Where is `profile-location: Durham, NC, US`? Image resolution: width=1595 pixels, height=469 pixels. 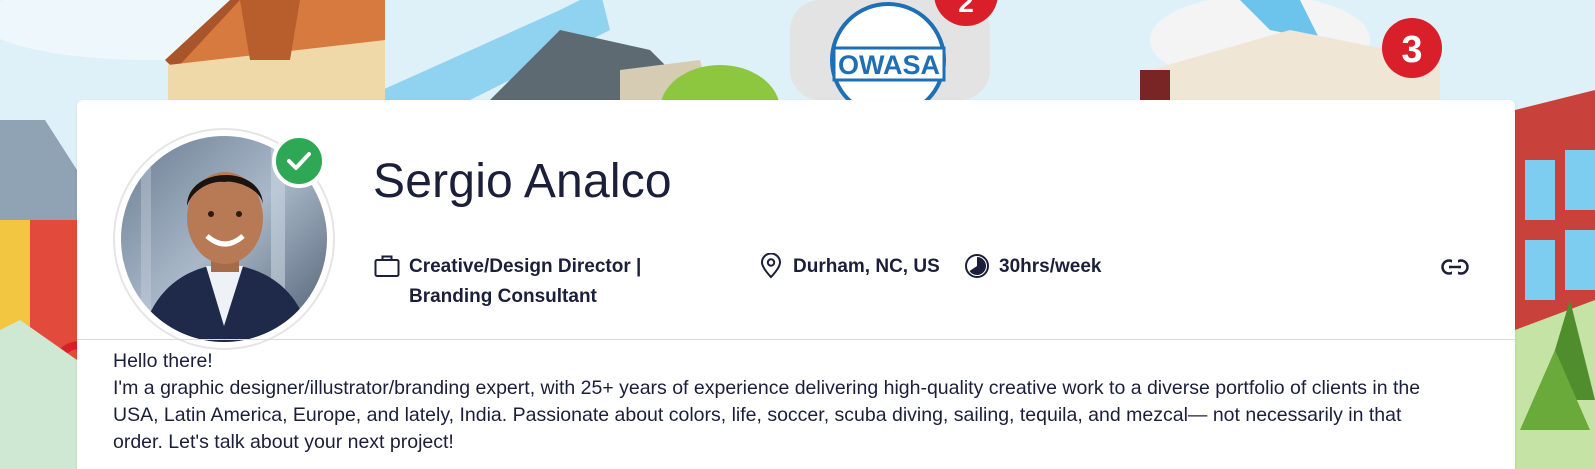
profile-location: Durham, NC, US is located at coordinates (848, 267).